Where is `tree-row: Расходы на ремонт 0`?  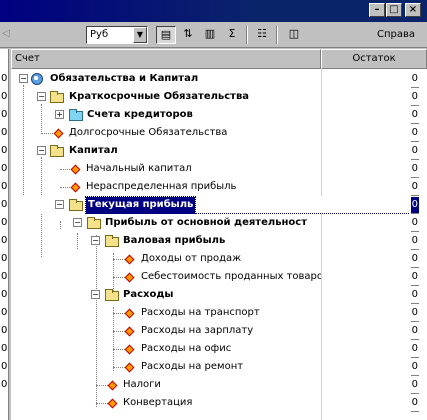
tree-row: Расходы на ремонт 0 is located at coordinates (219, 367).